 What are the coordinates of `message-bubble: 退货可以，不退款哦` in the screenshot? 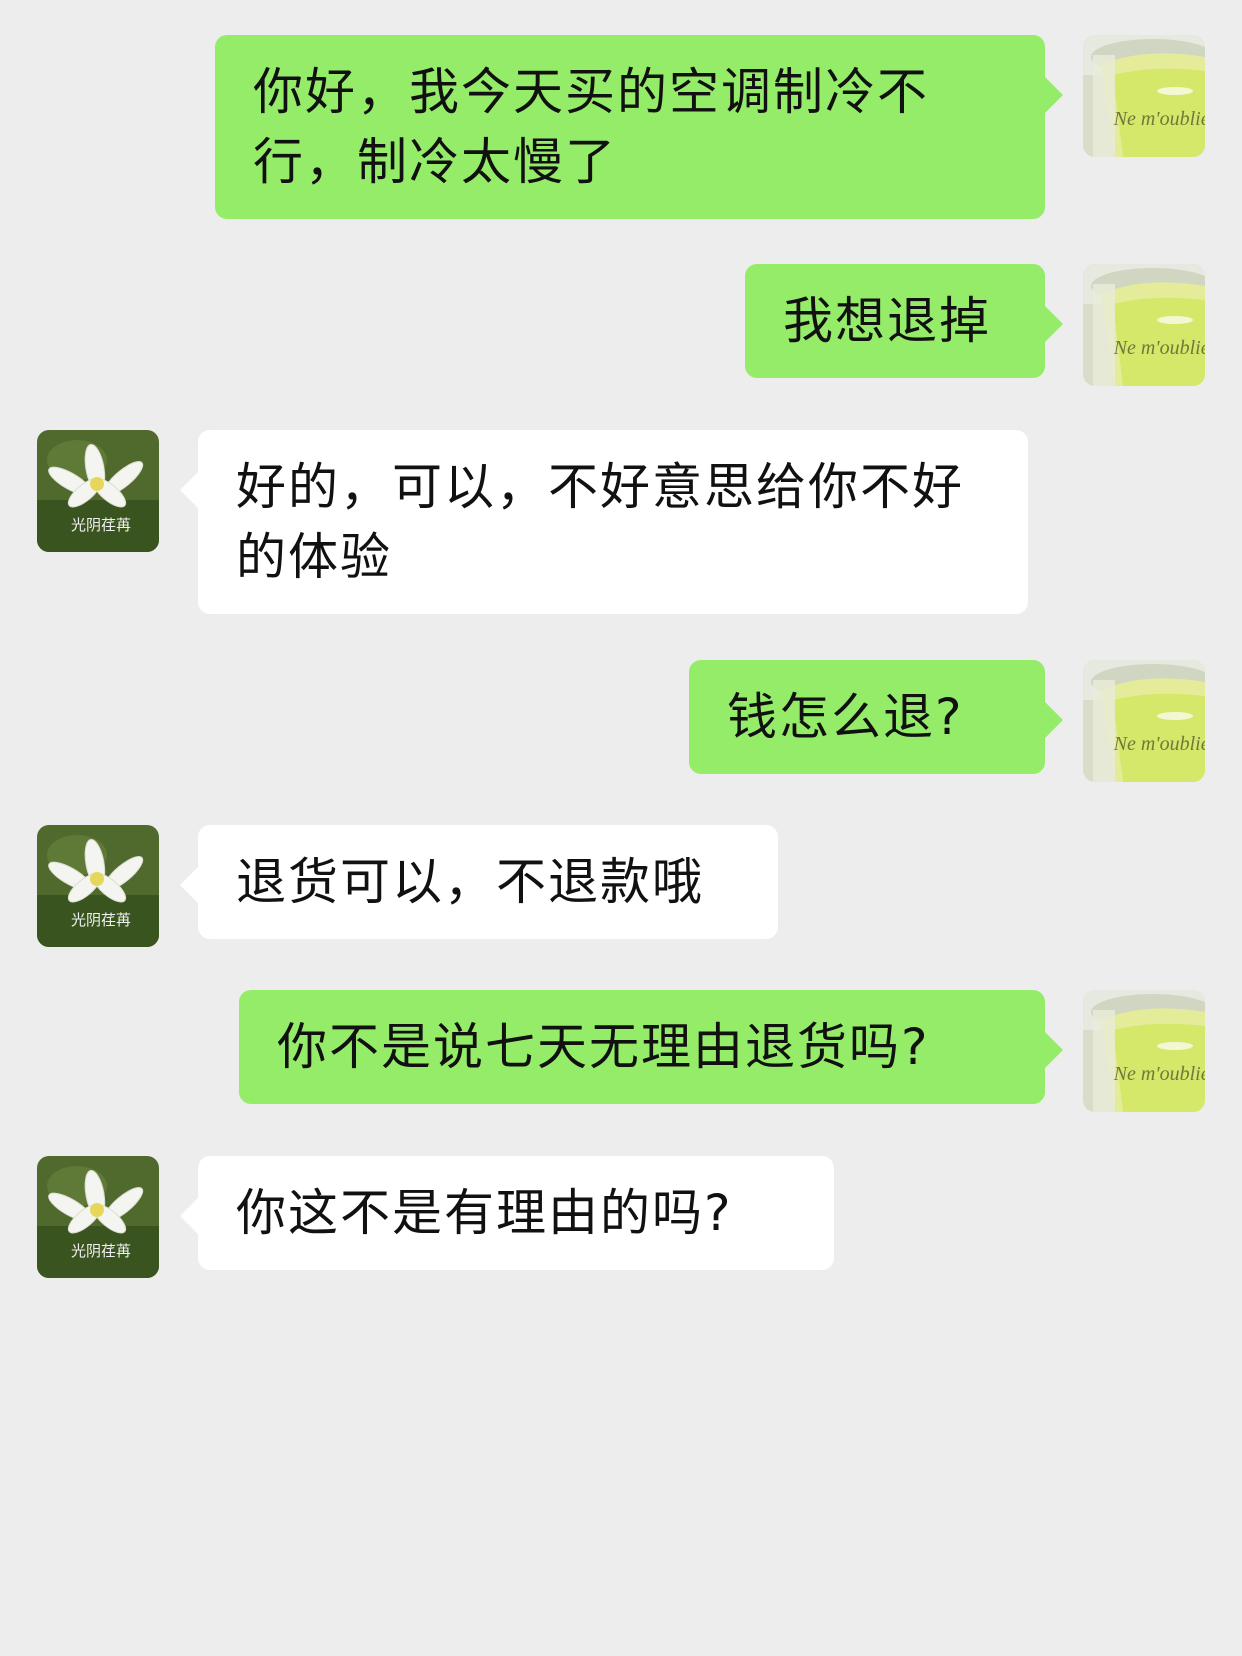 It's located at (479, 882).